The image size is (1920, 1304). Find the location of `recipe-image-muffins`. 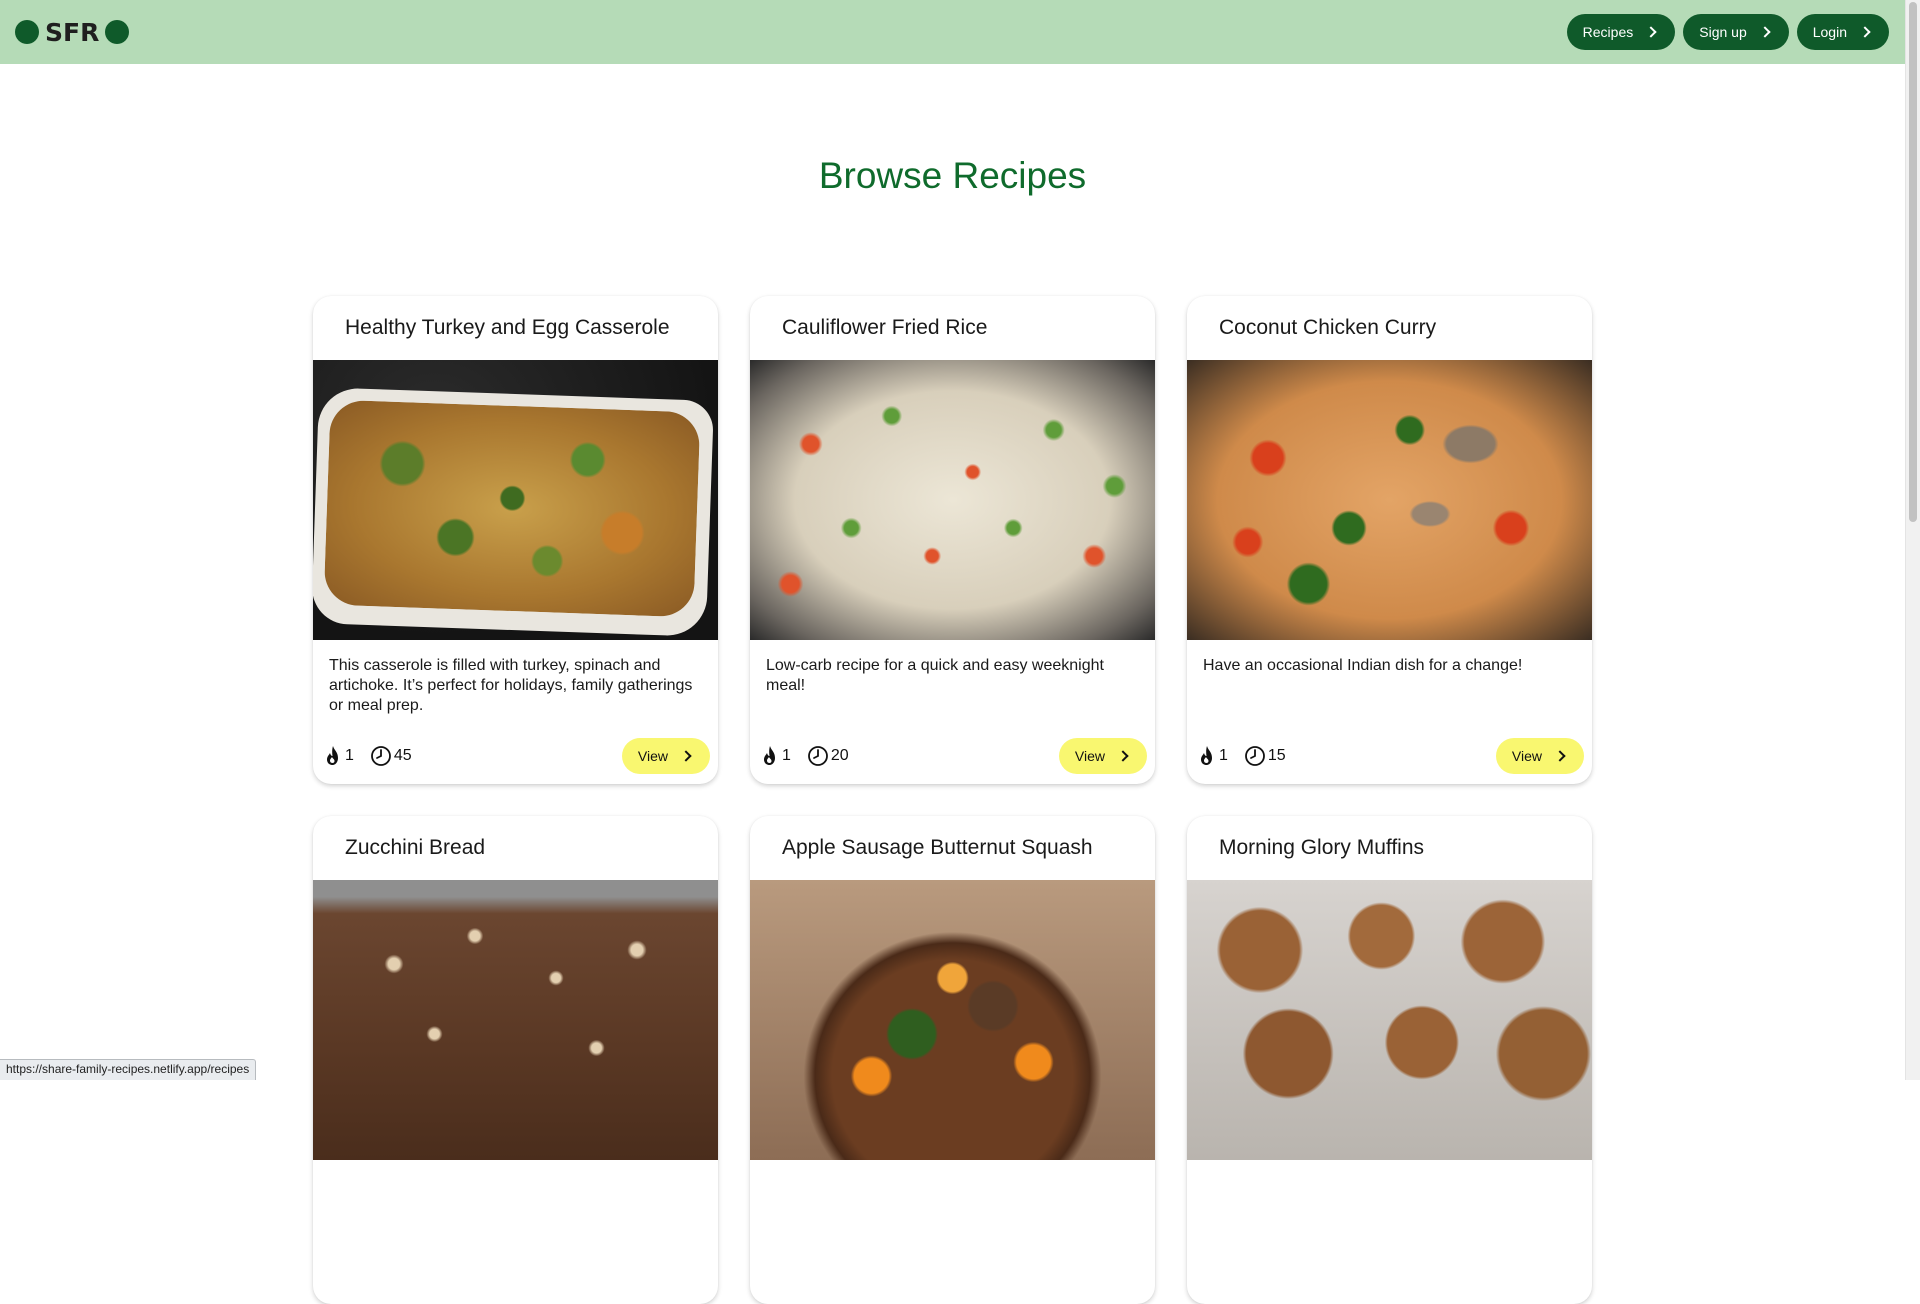

recipe-image-muffins is located at coordinates (1389, 1020).